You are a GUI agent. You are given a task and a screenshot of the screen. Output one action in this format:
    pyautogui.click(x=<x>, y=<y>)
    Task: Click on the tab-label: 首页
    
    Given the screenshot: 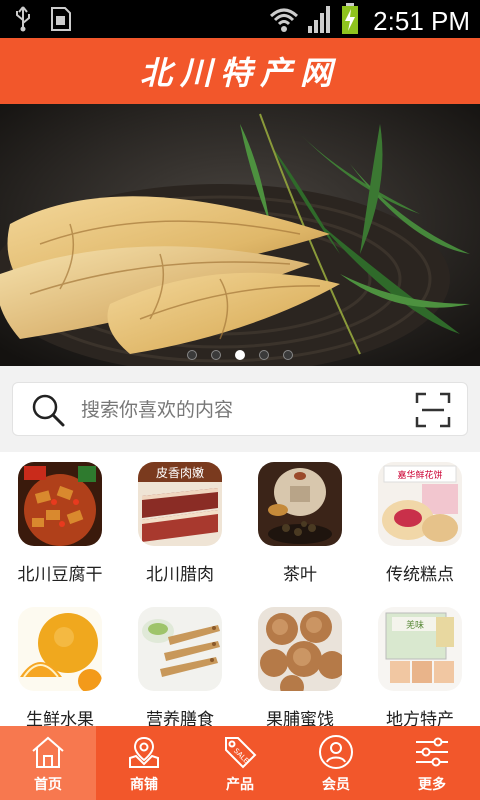 What is the action you would take?
    pyautogui.click(x=48, y=785)
    